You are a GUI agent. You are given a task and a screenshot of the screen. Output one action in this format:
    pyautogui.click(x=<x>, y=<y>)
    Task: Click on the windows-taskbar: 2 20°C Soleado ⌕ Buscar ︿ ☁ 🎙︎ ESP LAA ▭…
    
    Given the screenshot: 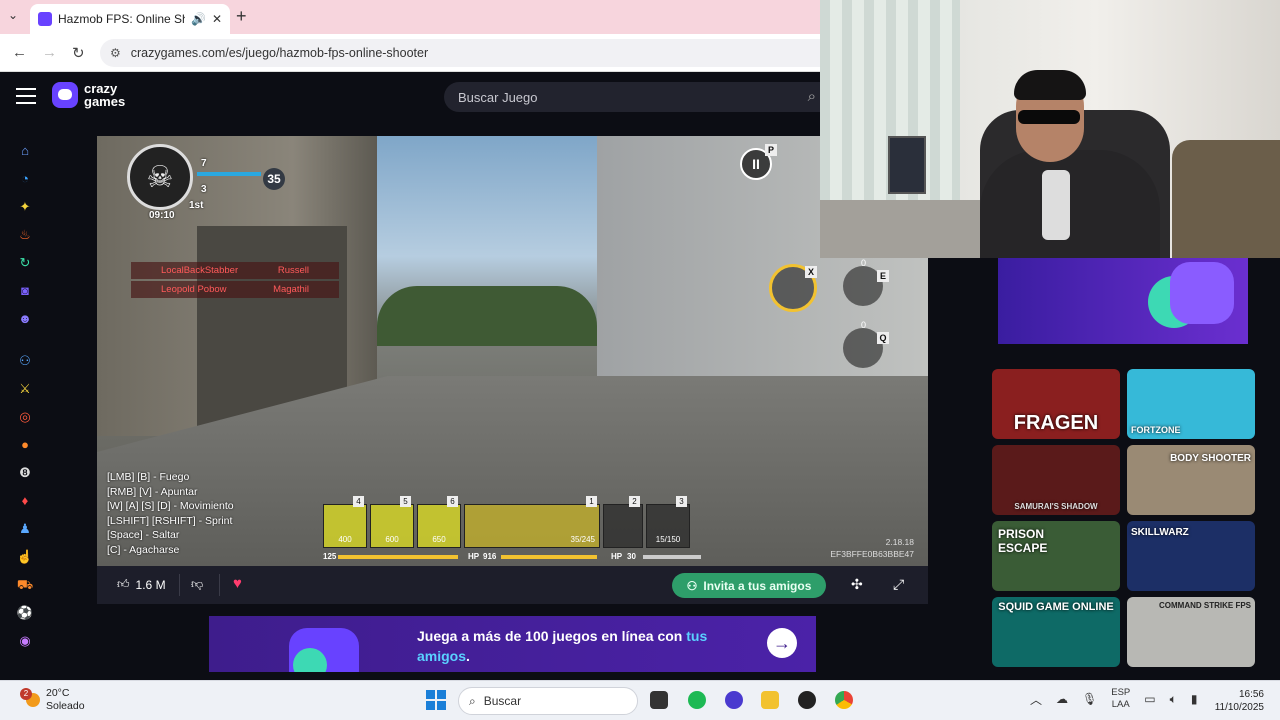 What is the action you would take?
    pyautogui.click(x=640, y=700)
    